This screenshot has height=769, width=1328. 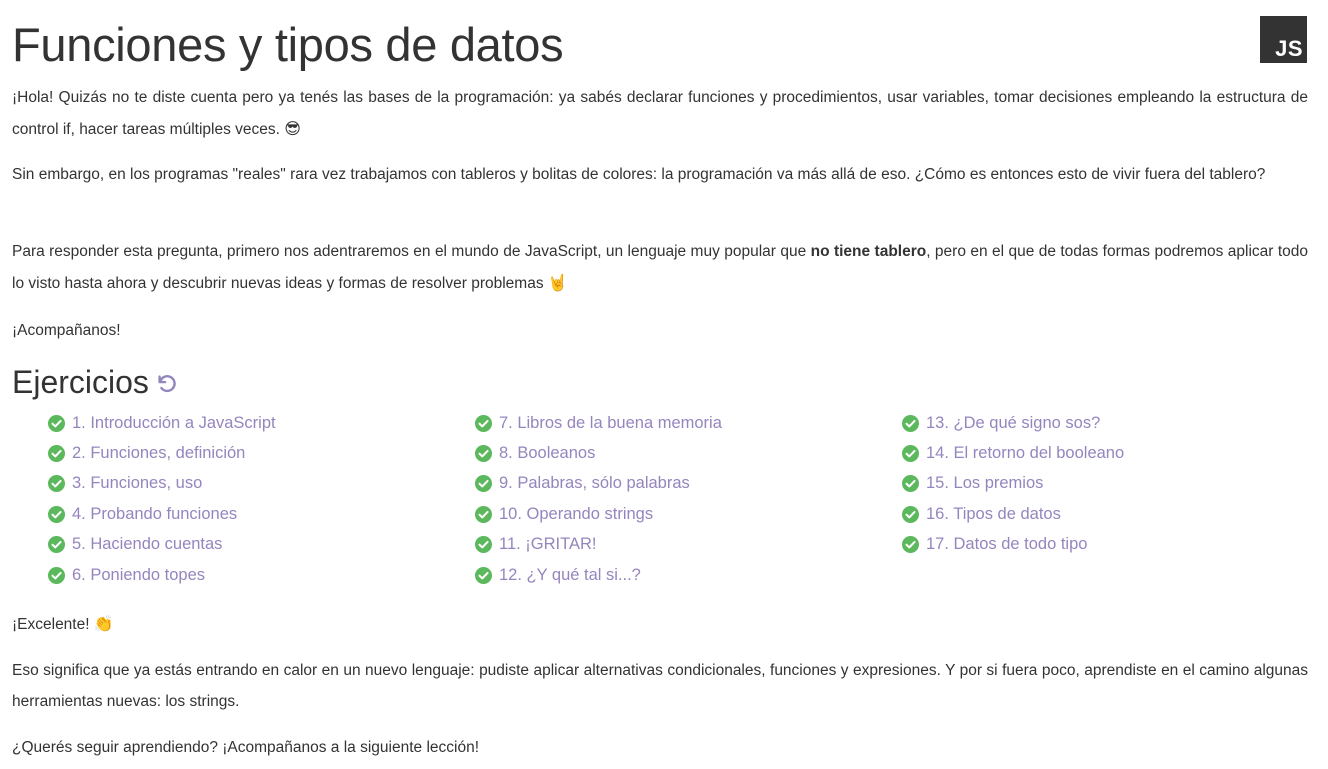 I want to click on exercise-link: 12. ¿Y qué tal si...?, so click(x=685, y=575).